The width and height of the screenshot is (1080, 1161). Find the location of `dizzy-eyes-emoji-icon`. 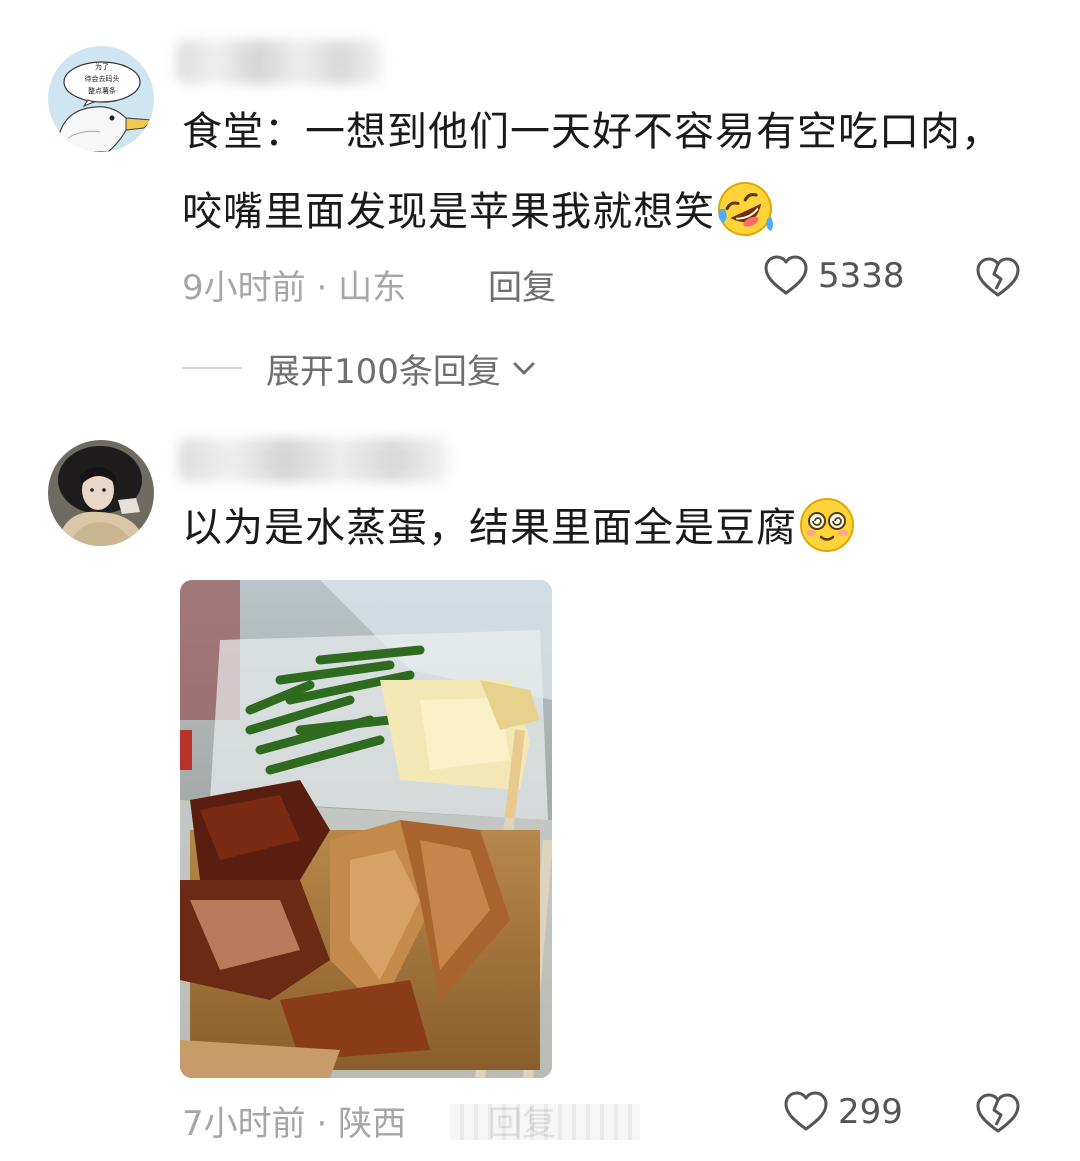

dizzy-eyes-emoji-icon is located at coordinates (827, 525).